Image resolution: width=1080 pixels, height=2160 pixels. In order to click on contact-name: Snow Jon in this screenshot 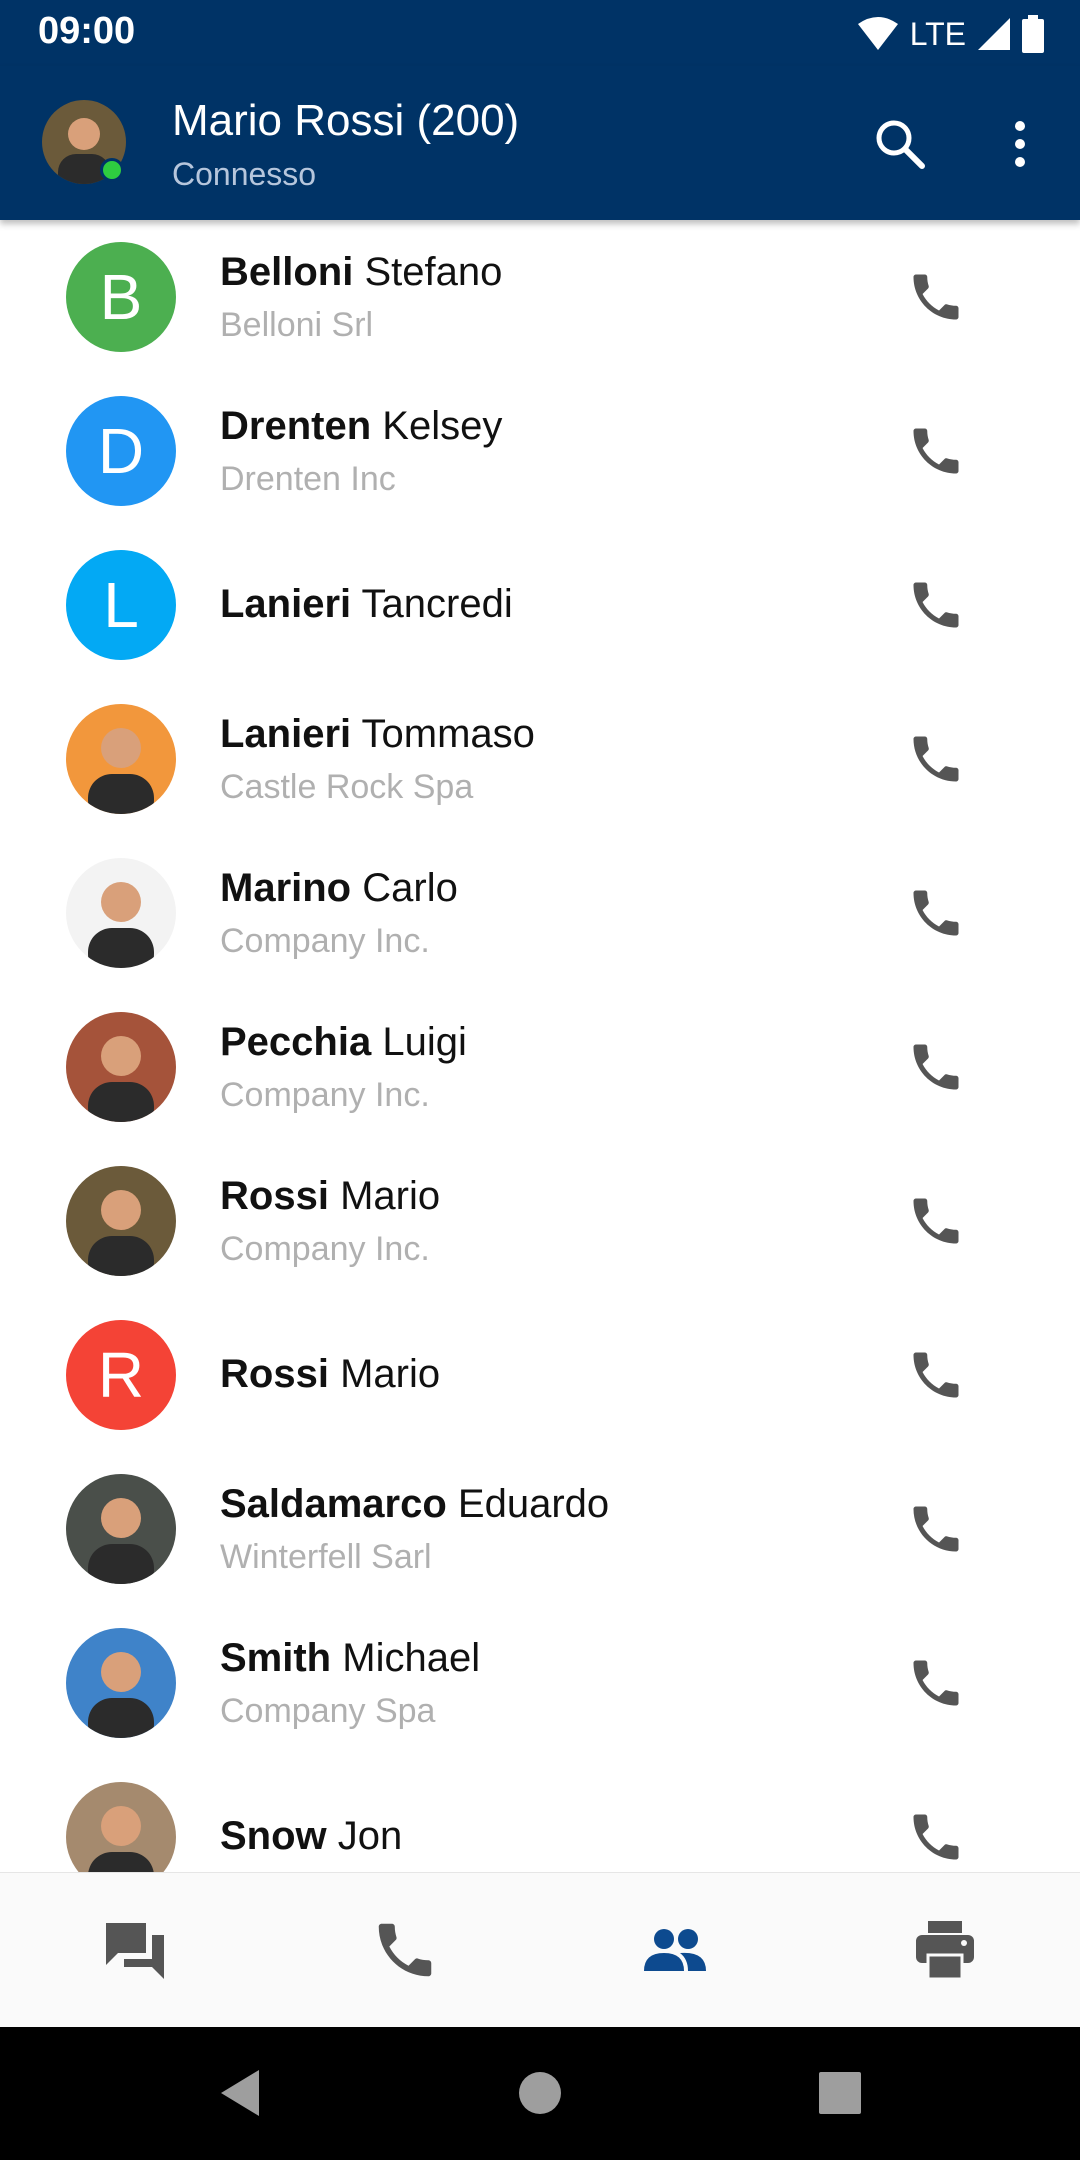, I will do `click(311, 1836)`.